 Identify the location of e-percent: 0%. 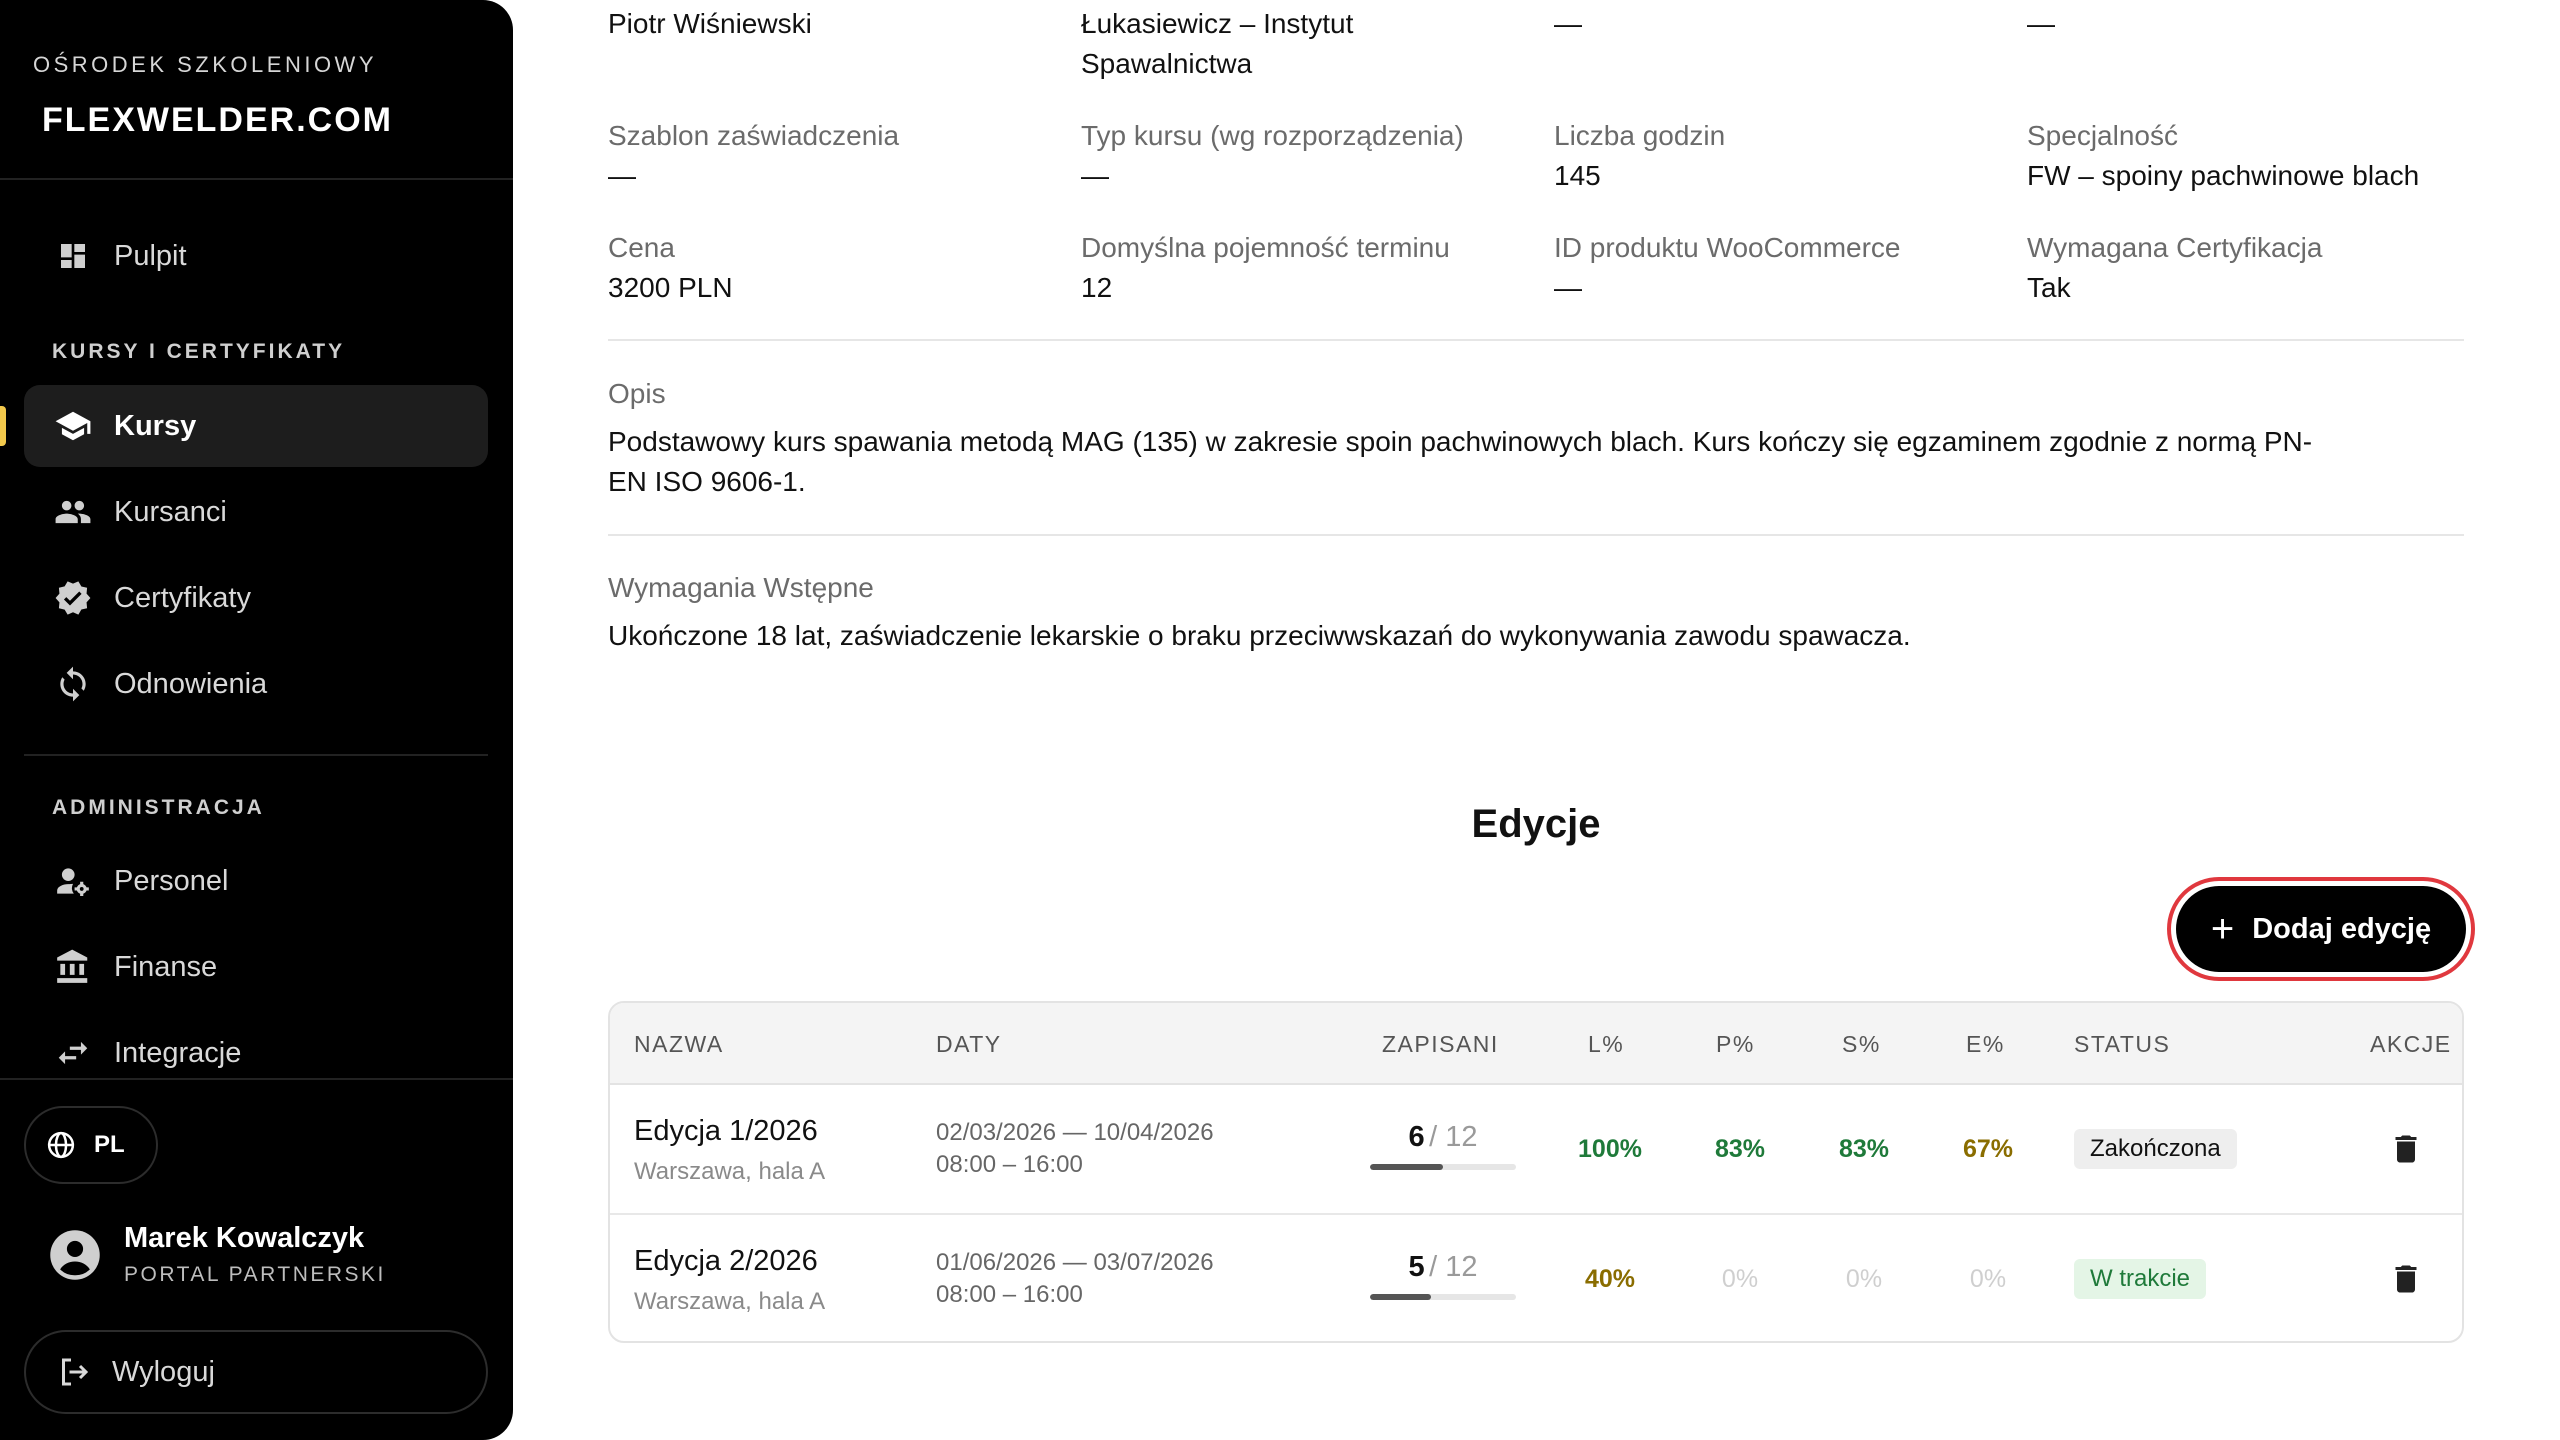
(1988, 1279).